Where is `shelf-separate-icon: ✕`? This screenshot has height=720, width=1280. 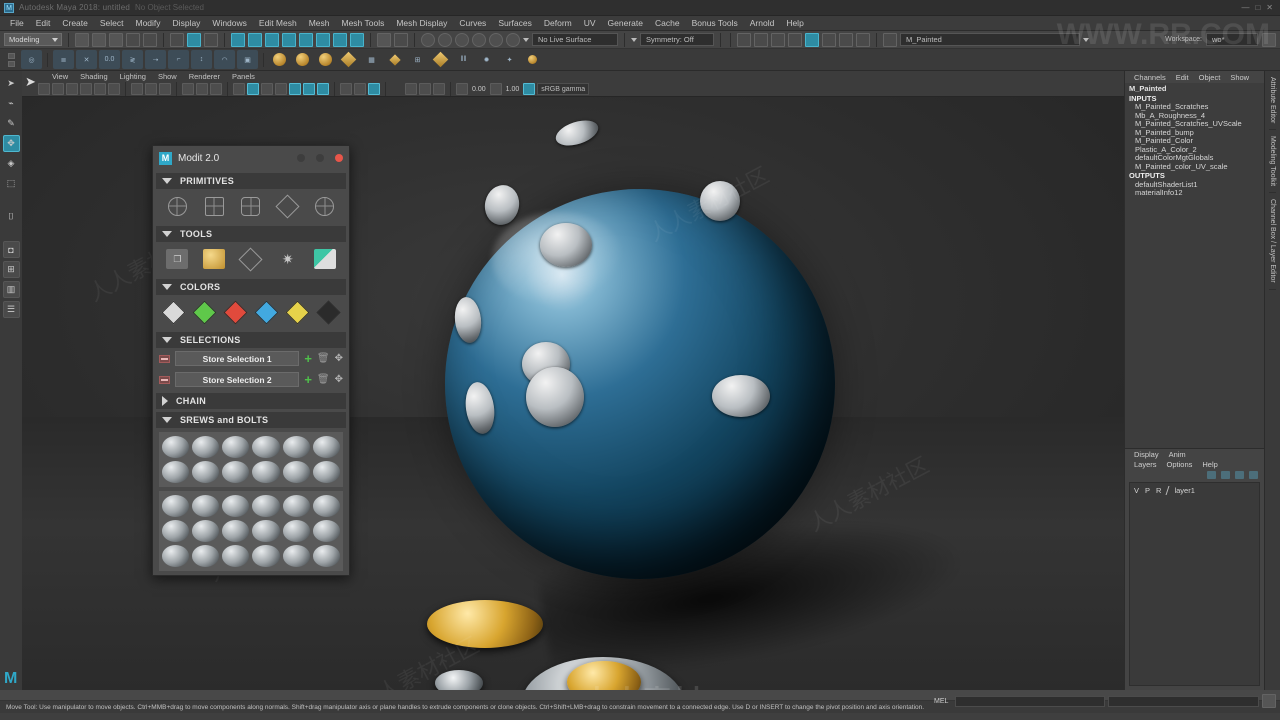 shelf-separate-icon: ✕ is located at coordinates (86, 59).